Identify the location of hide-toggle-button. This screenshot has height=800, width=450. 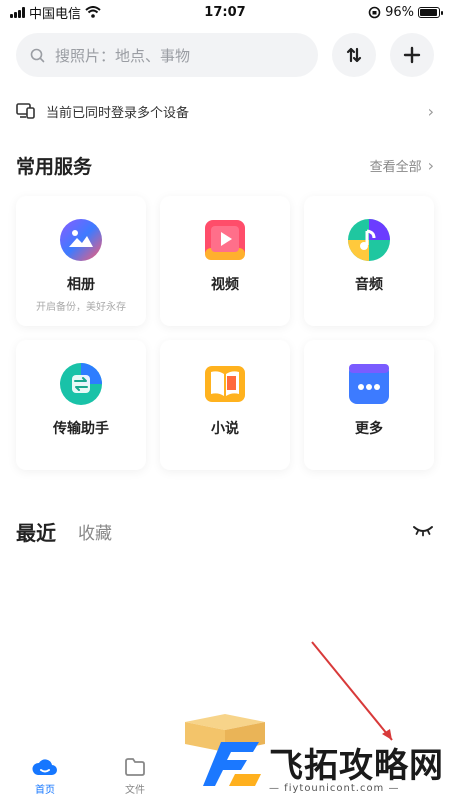
(423, 531).